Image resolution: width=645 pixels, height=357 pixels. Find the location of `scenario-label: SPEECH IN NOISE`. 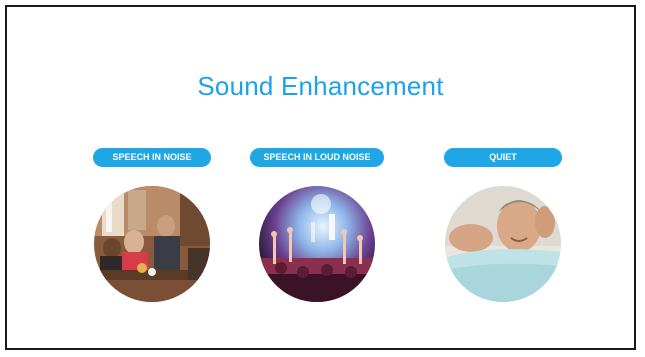

scenario-label: SPEECH IN NOISE is located at coordinates (152, 157).